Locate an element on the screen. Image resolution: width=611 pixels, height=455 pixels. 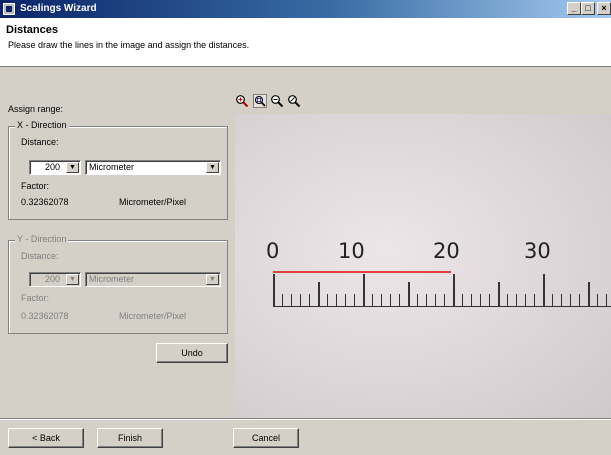
zoom-out-icon is located at coordinates (277, 101).